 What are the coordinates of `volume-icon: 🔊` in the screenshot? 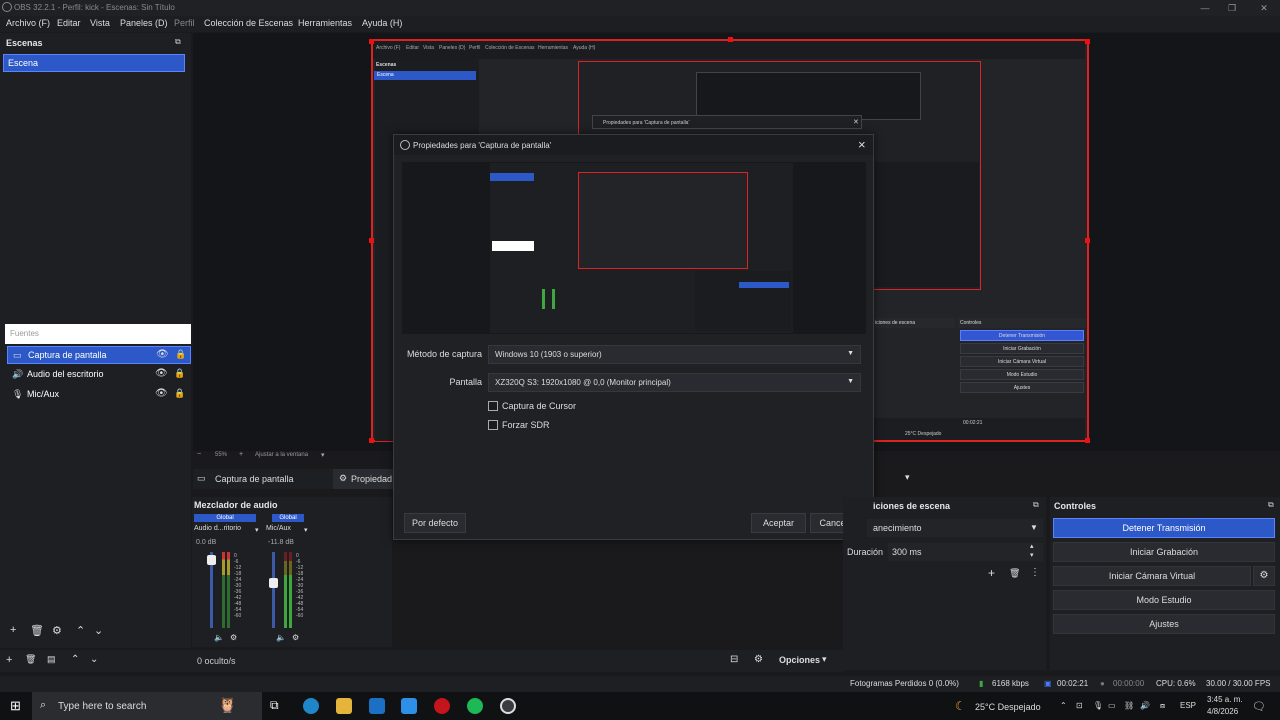 It's located at (1145, 705).